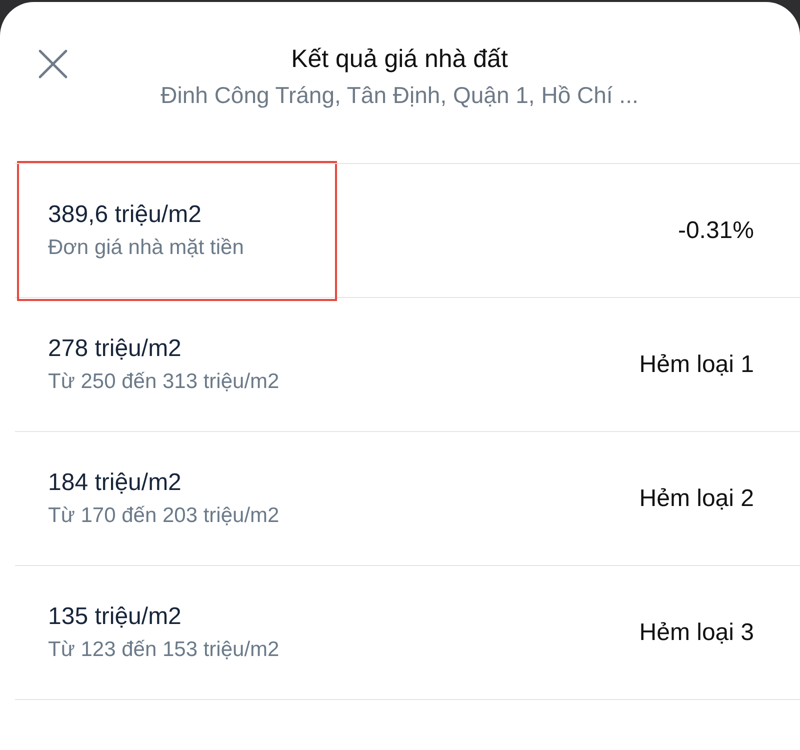 The image size is (800, 750). Describe the element at coordinates (696, 499) in the screenshot. I see `price-category: Hẻm loại 2` at that location.